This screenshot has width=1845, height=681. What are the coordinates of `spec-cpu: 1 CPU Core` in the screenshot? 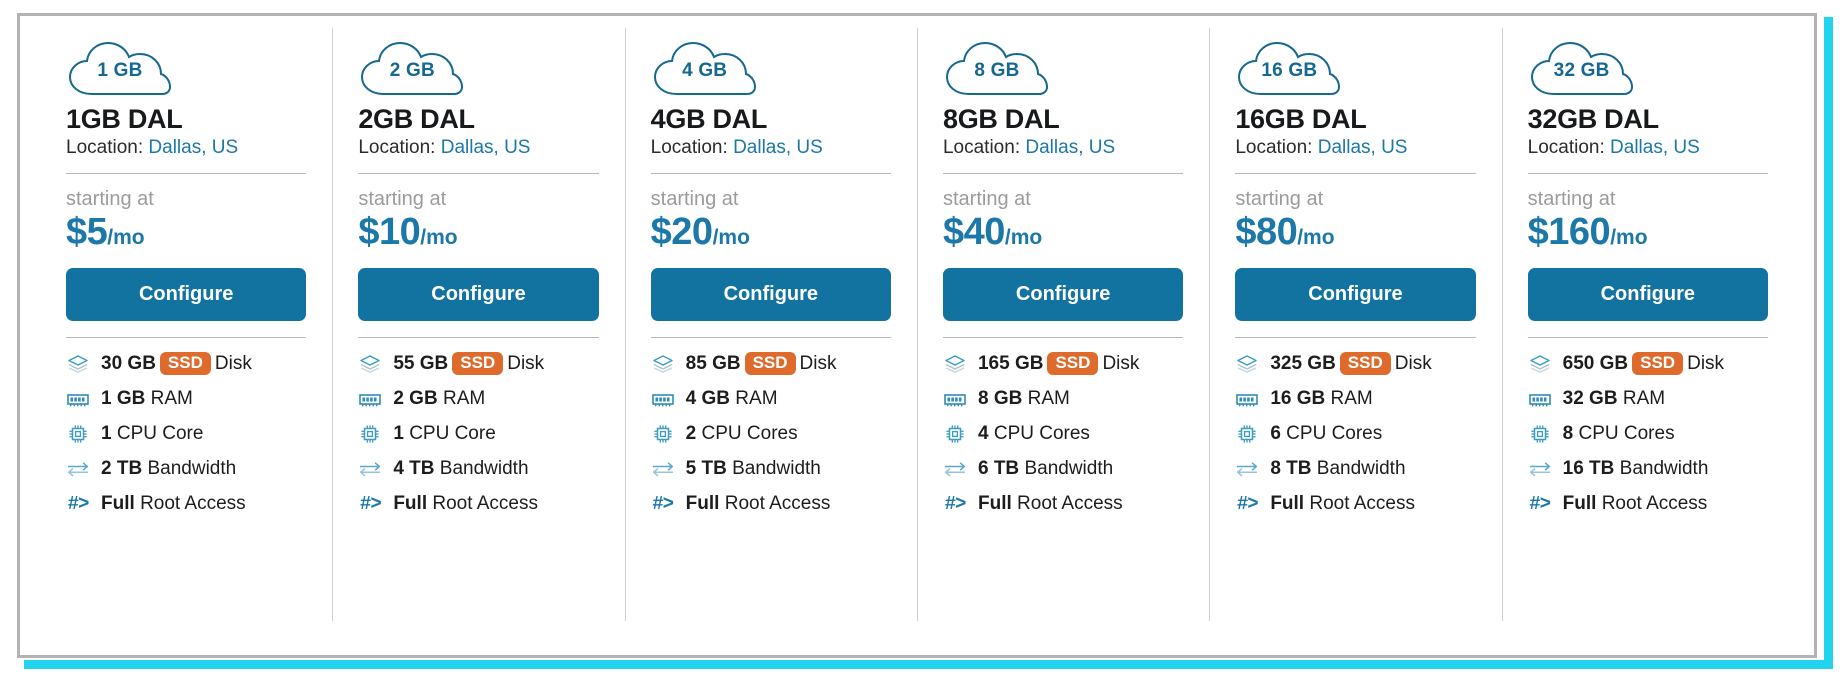 It's located at (186, 434).